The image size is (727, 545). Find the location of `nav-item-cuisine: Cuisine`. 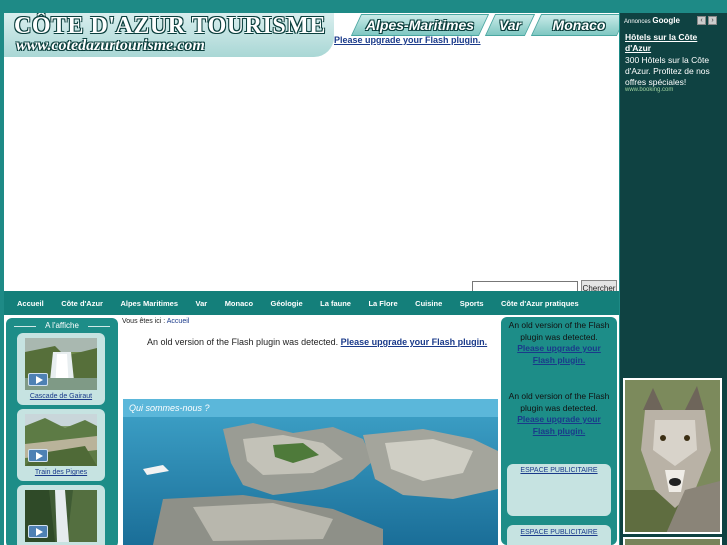

nav-item-cuisine: Cuisine is located at coordinates (428, 303).